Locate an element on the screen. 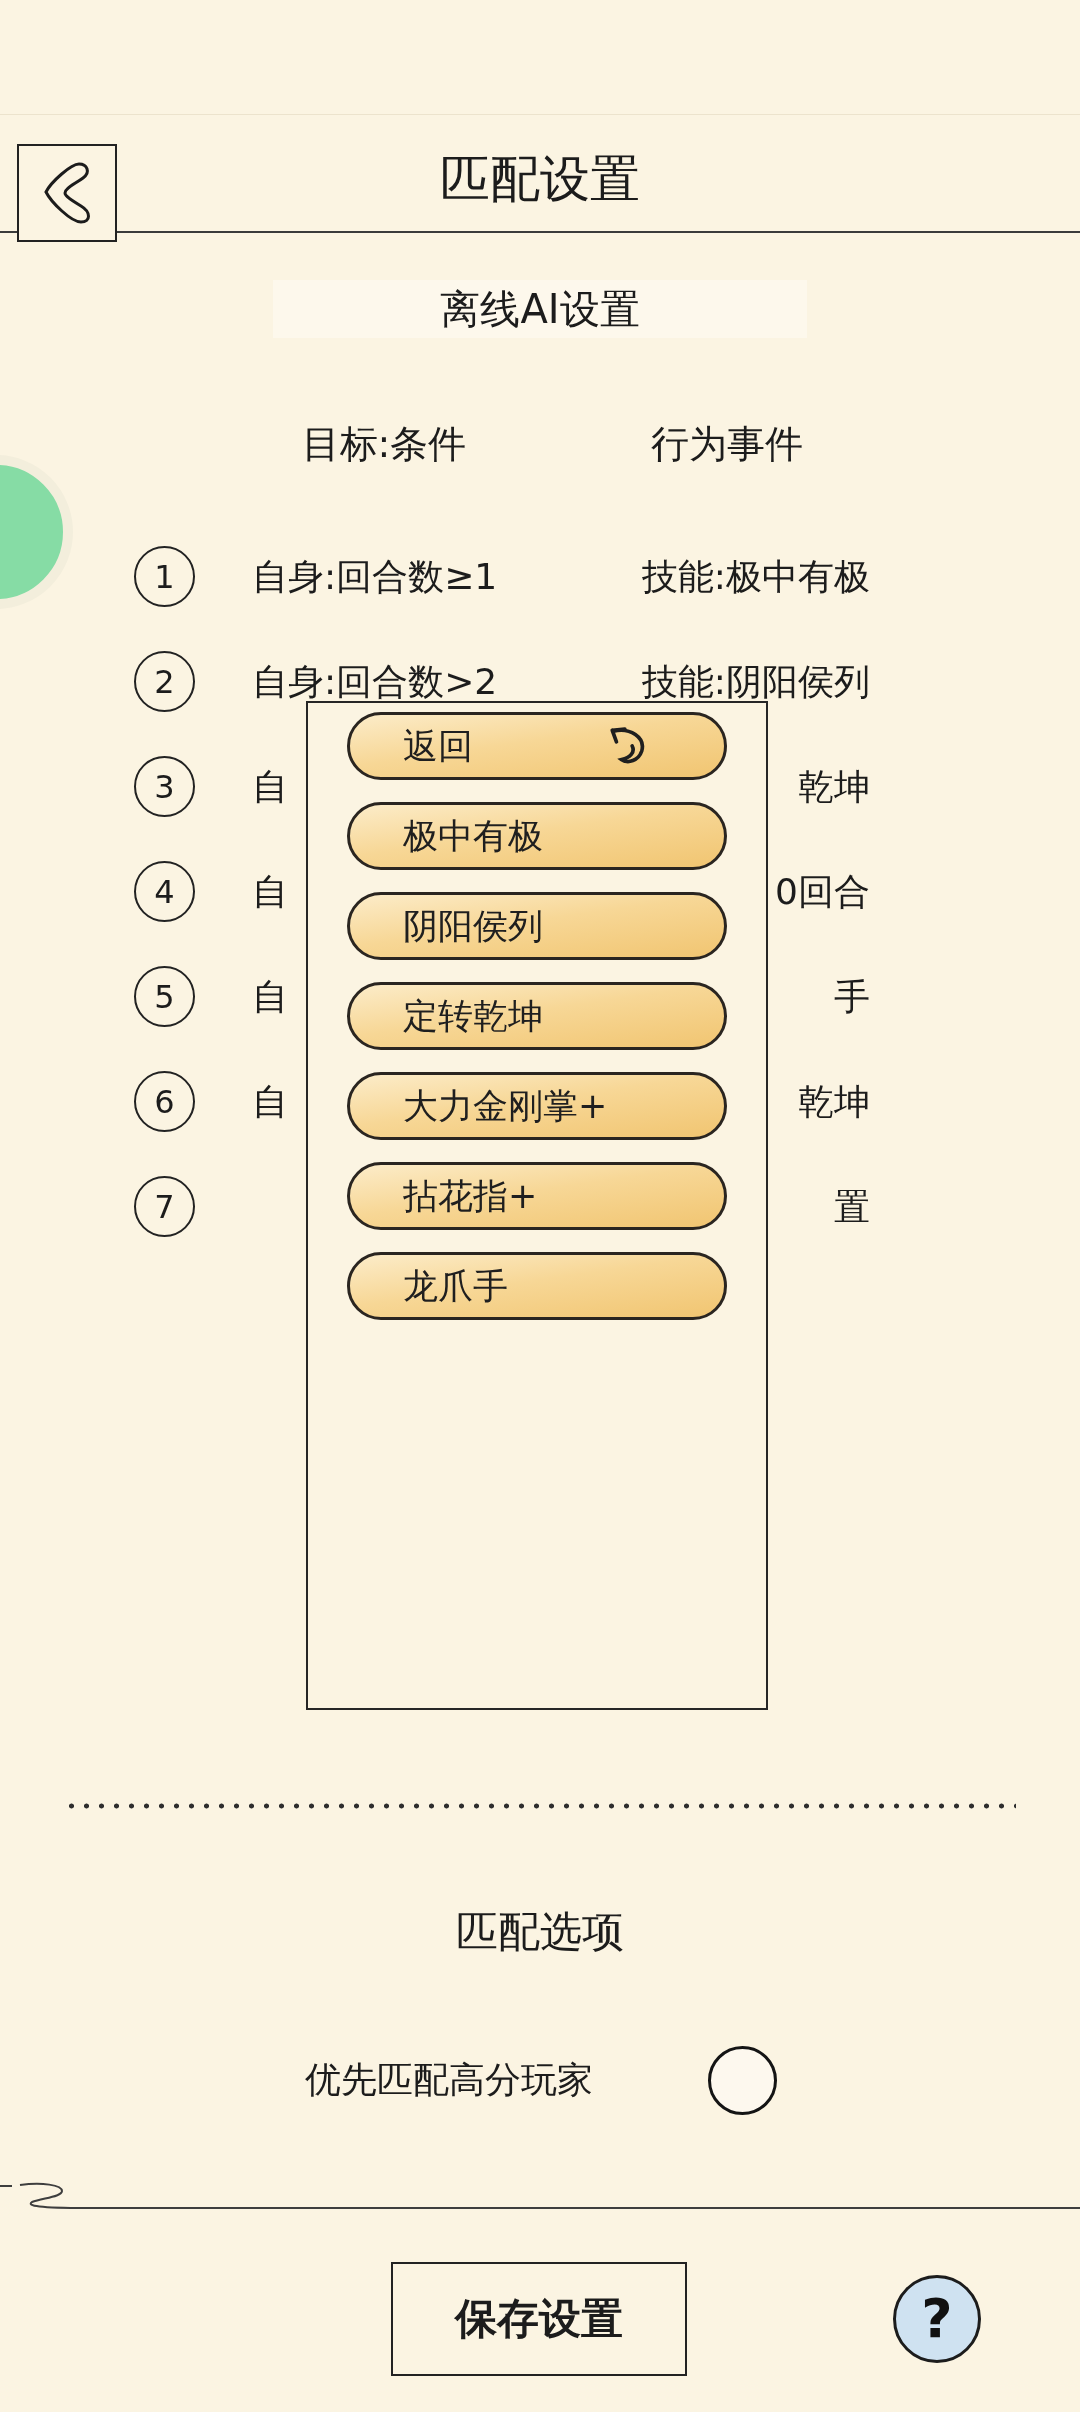 This screenshot has height=2412, width=1080. step-number: 5 is located at coordinates (164, 996).